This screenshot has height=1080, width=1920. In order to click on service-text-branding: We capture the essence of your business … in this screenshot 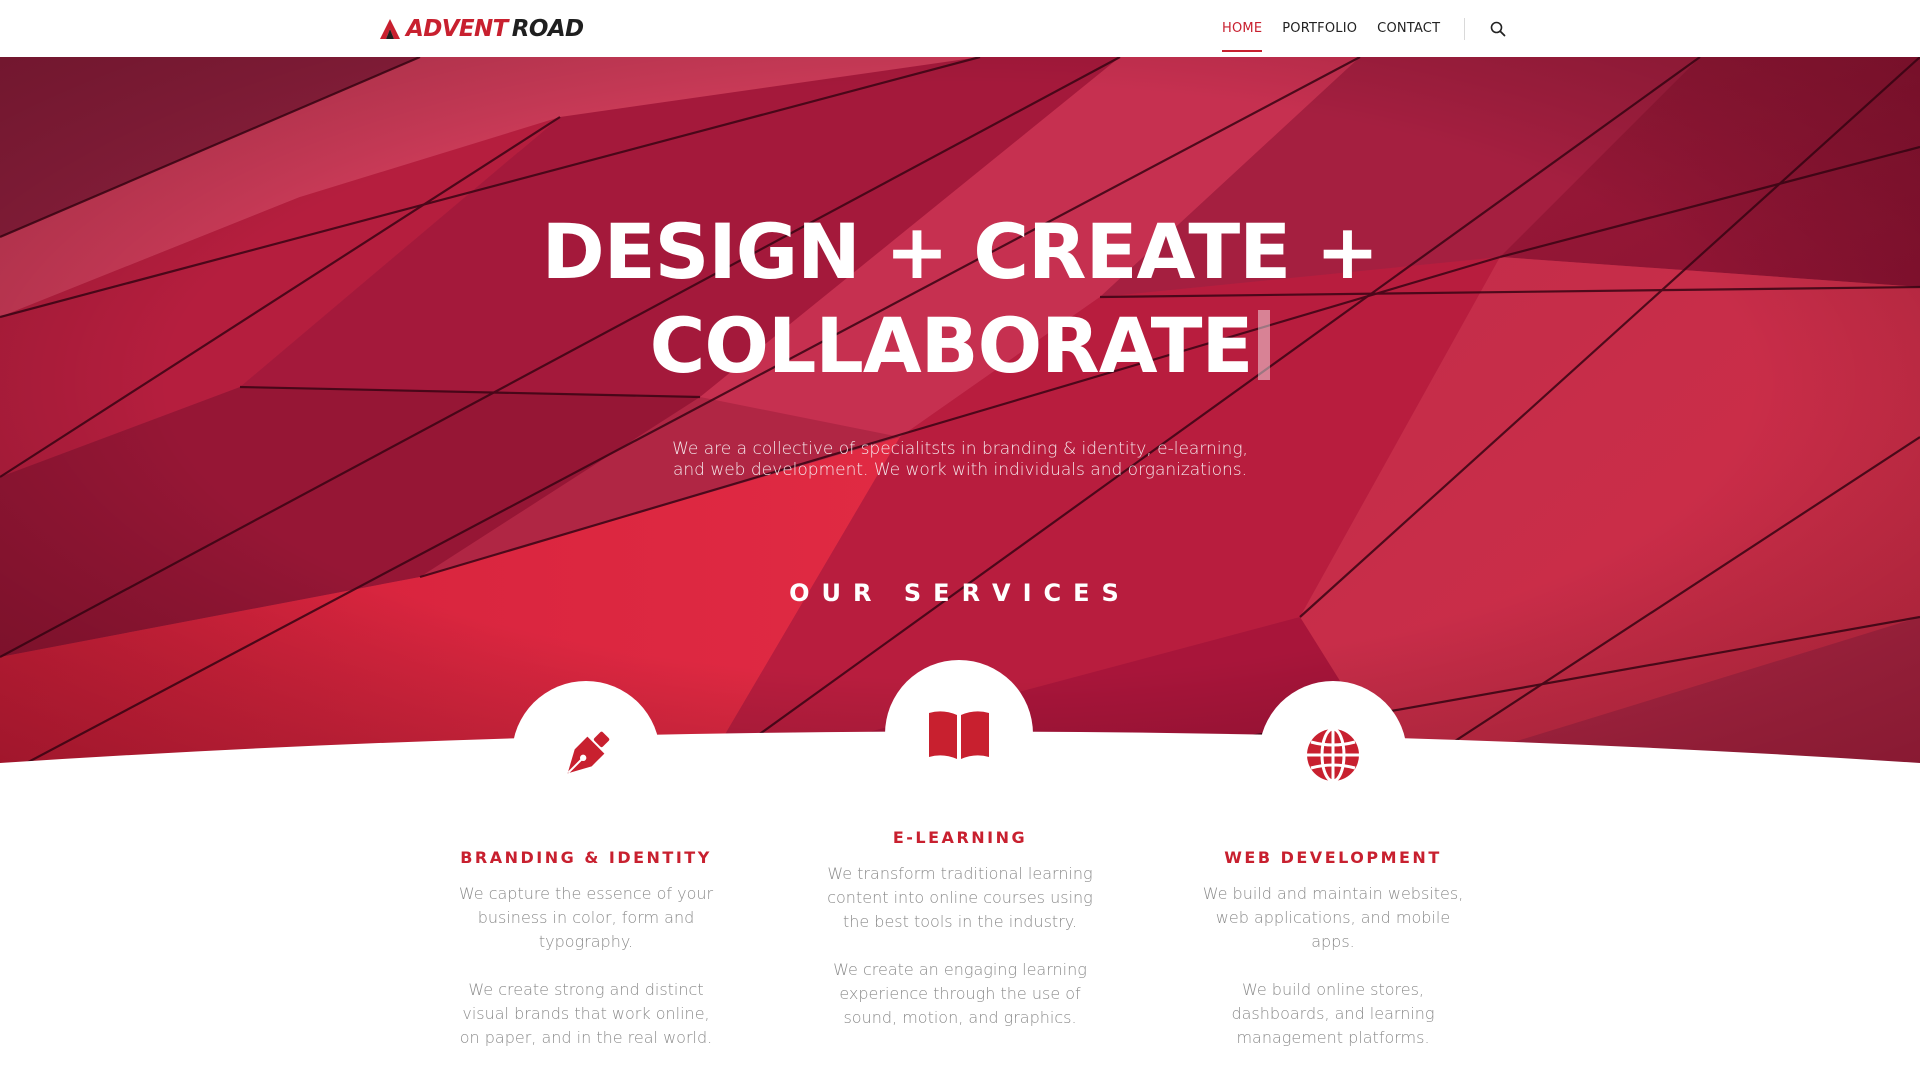, I will do `click(586, 966)`.